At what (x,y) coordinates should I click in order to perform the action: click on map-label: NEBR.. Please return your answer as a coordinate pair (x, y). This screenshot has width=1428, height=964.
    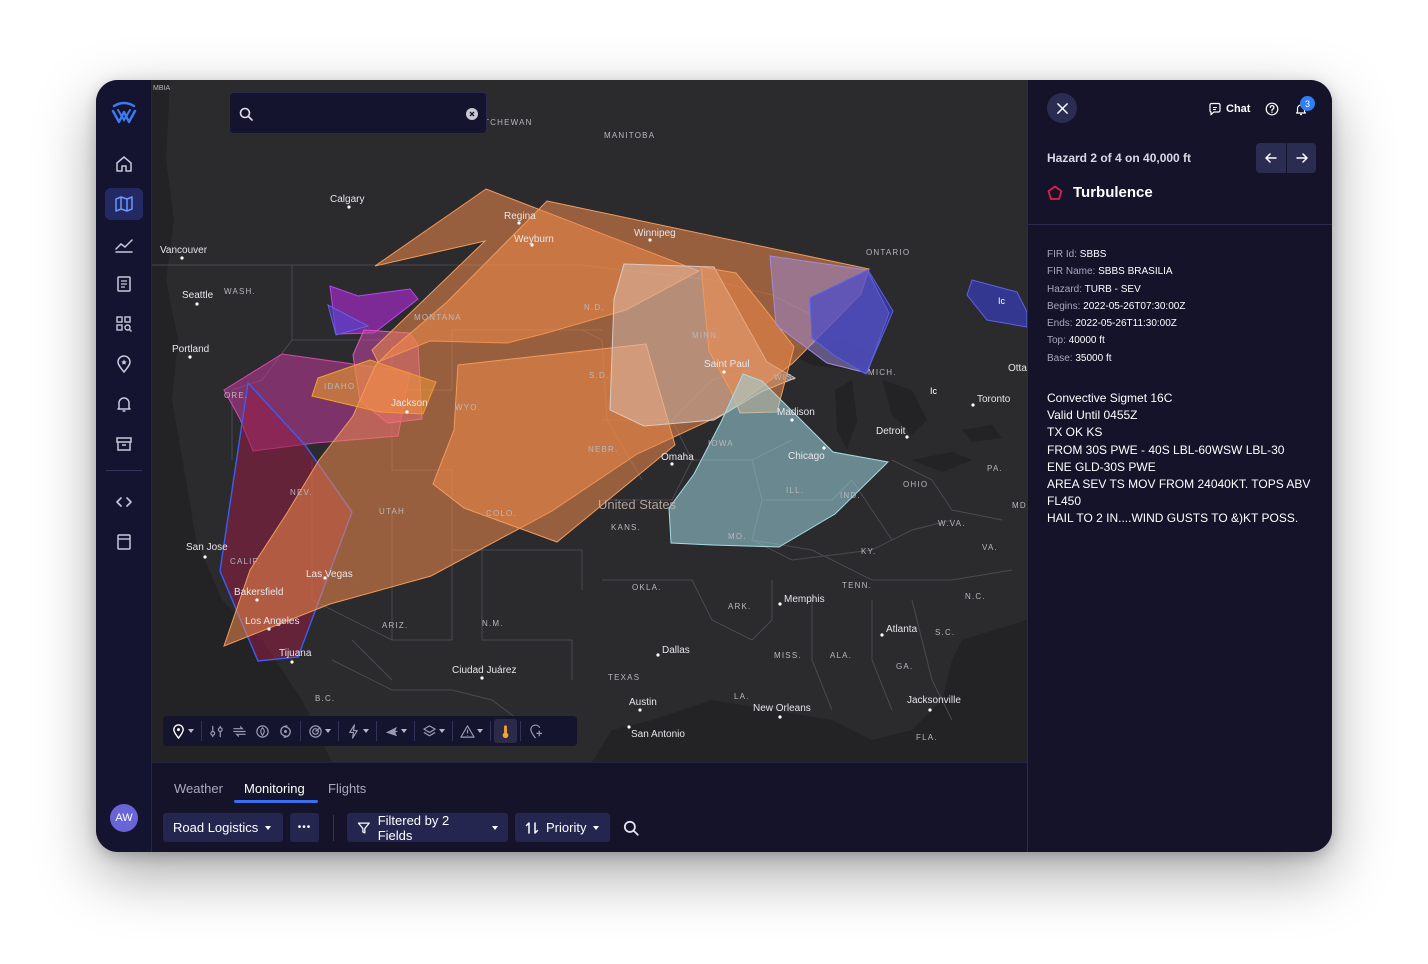
    Looking at the image, I should click on (603, 449).